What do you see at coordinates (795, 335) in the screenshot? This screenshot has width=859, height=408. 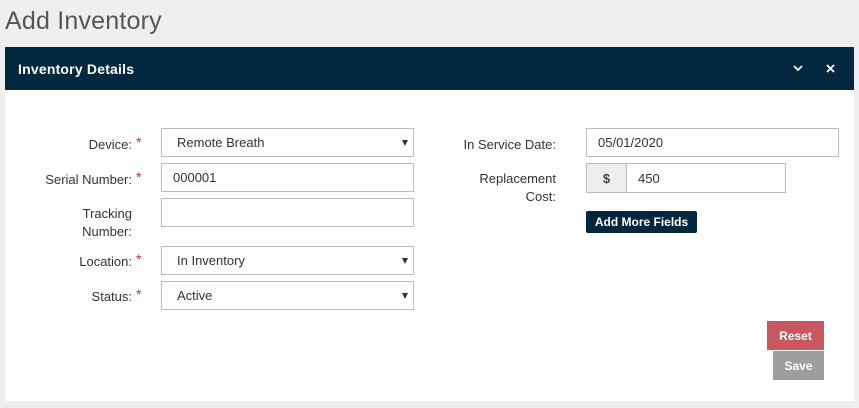 I see `reset-button: Reset` at bounding box center [795, 335].